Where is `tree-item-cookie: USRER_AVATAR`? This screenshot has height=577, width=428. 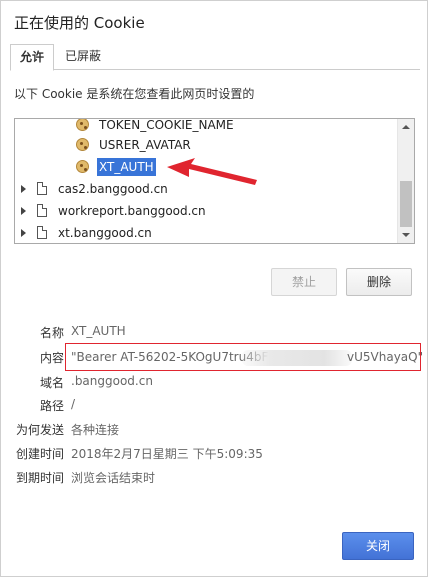
tree-item-cookie: USRER_AVATAR is located at coordinates (206, 145).